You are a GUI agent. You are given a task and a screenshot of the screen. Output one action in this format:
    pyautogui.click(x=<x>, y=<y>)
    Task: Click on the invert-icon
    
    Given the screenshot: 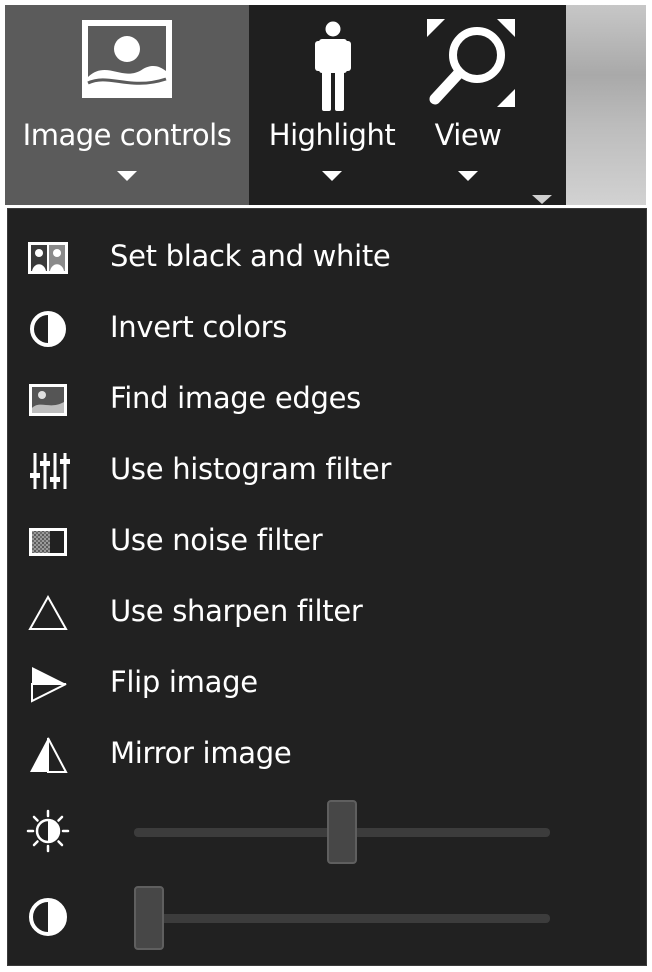 What is the action you would take?
    pyautogui.click(x=48, y=329)
    